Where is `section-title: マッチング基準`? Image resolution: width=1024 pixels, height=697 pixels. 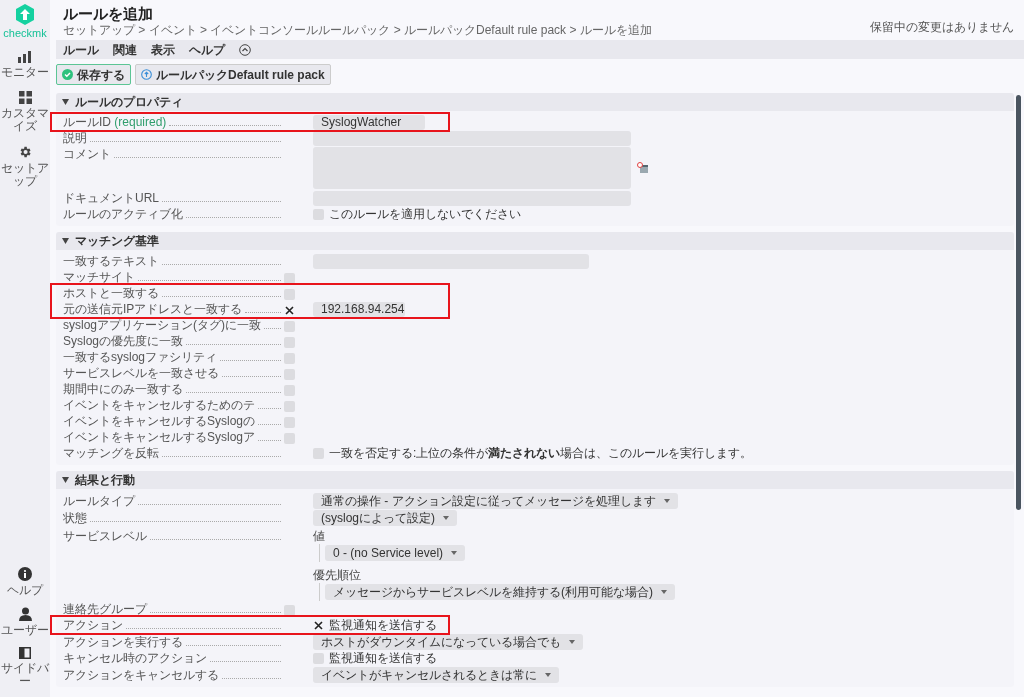
section-title: マッチング基準 is located at coordinates (117, 241).